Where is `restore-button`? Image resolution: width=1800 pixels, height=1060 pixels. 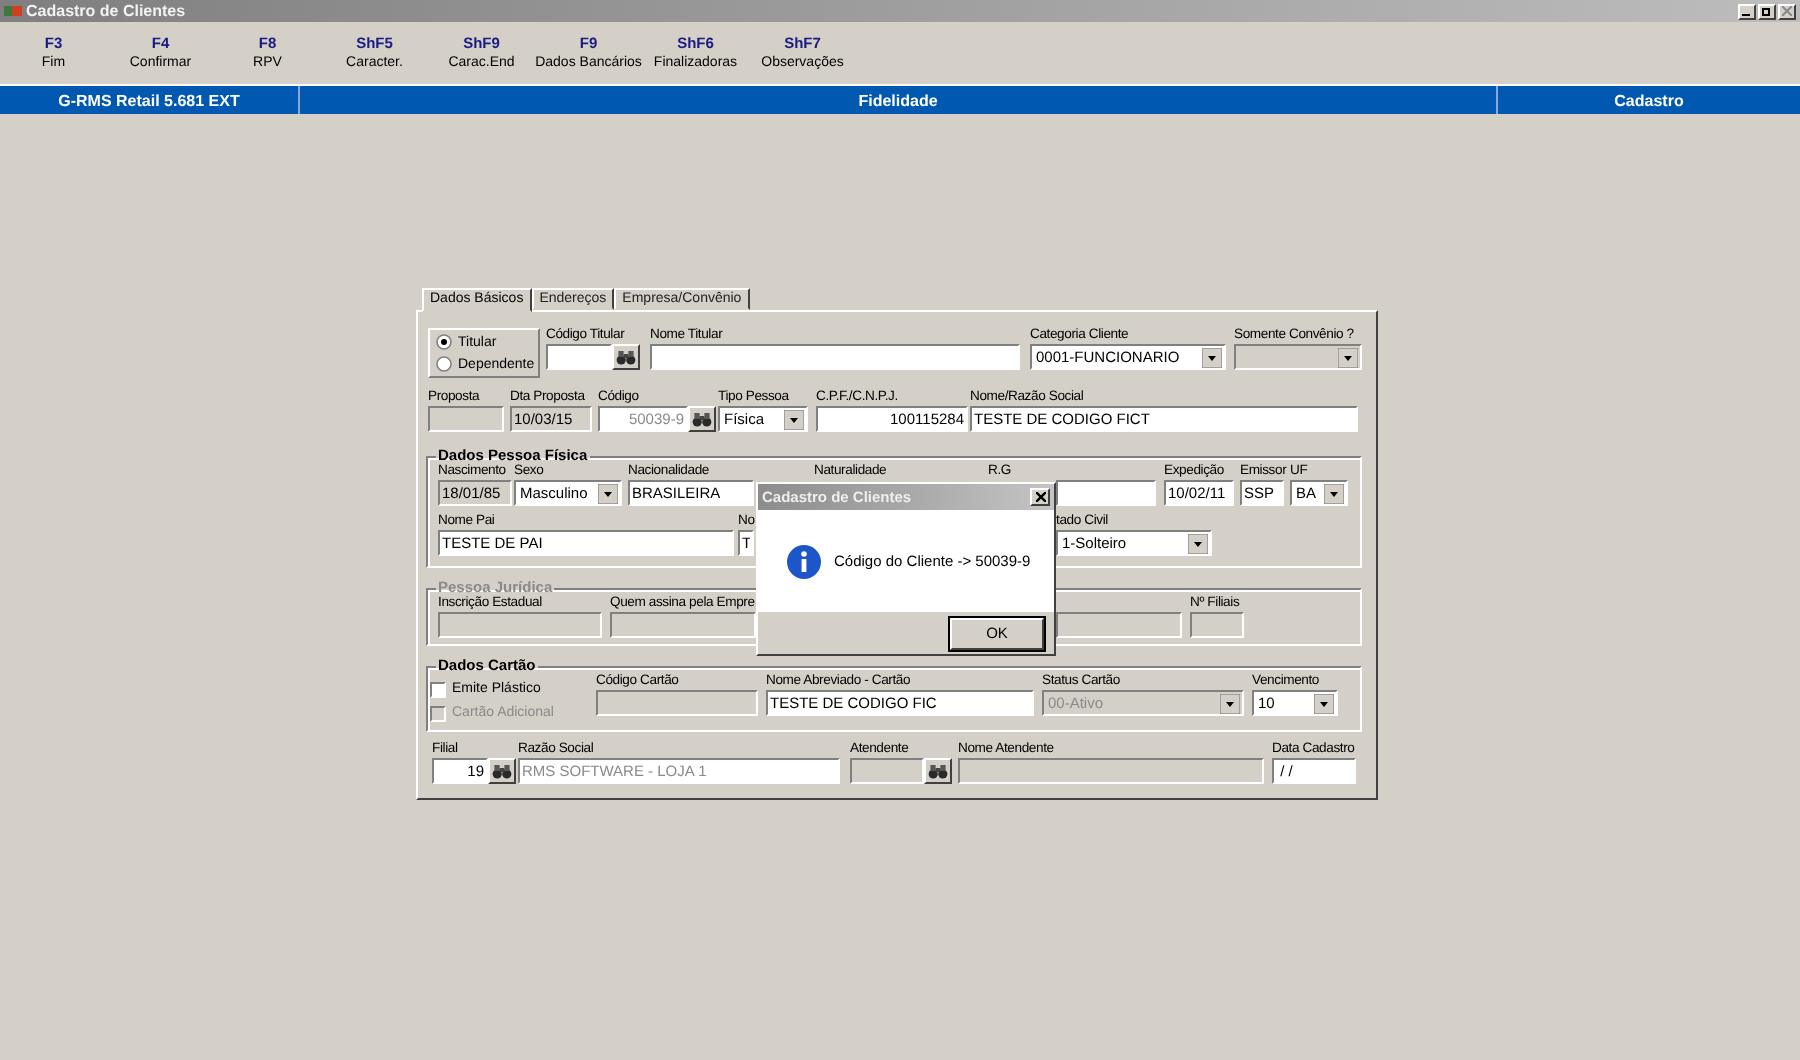 restore-button is located at coordinates (1767, 11).